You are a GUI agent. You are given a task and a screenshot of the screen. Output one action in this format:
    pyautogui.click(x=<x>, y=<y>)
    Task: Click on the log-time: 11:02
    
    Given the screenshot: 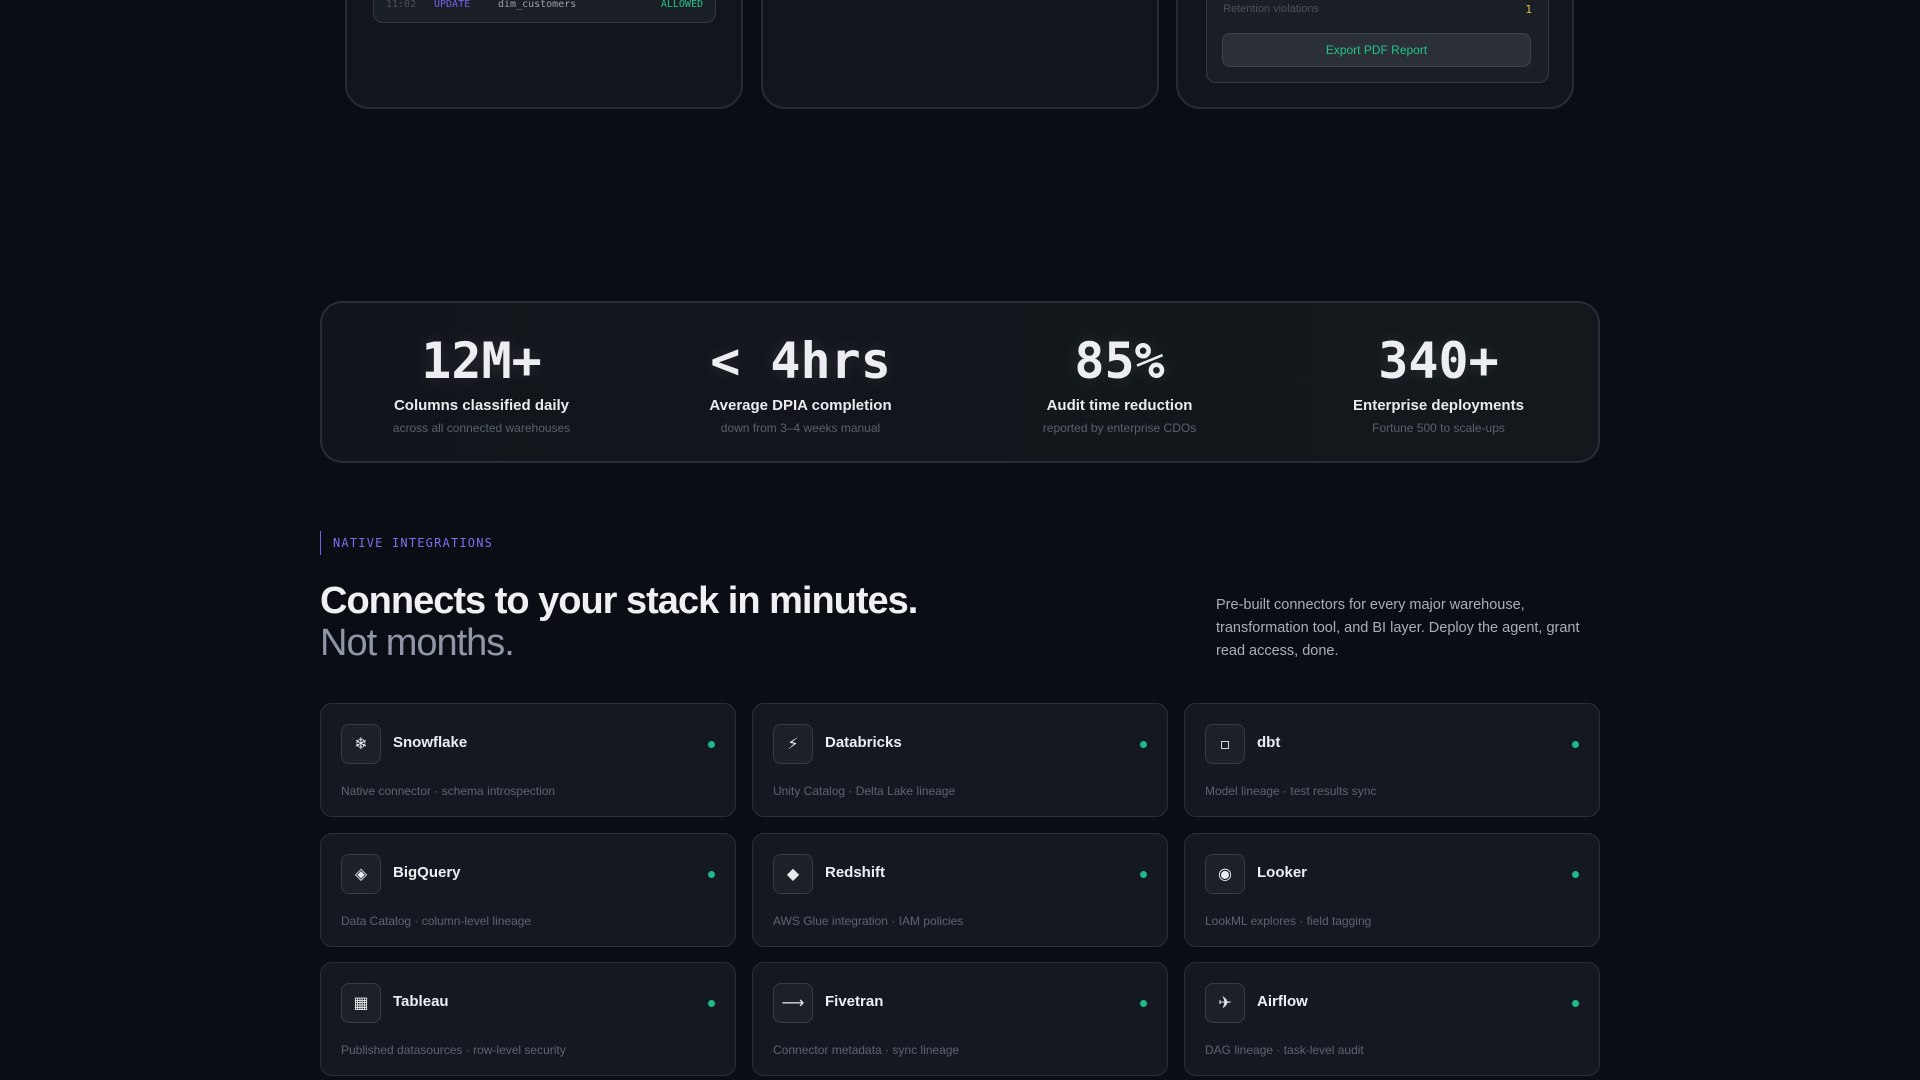 What is the action you would take?
    pyautogui.click(x=401, y=5)
    